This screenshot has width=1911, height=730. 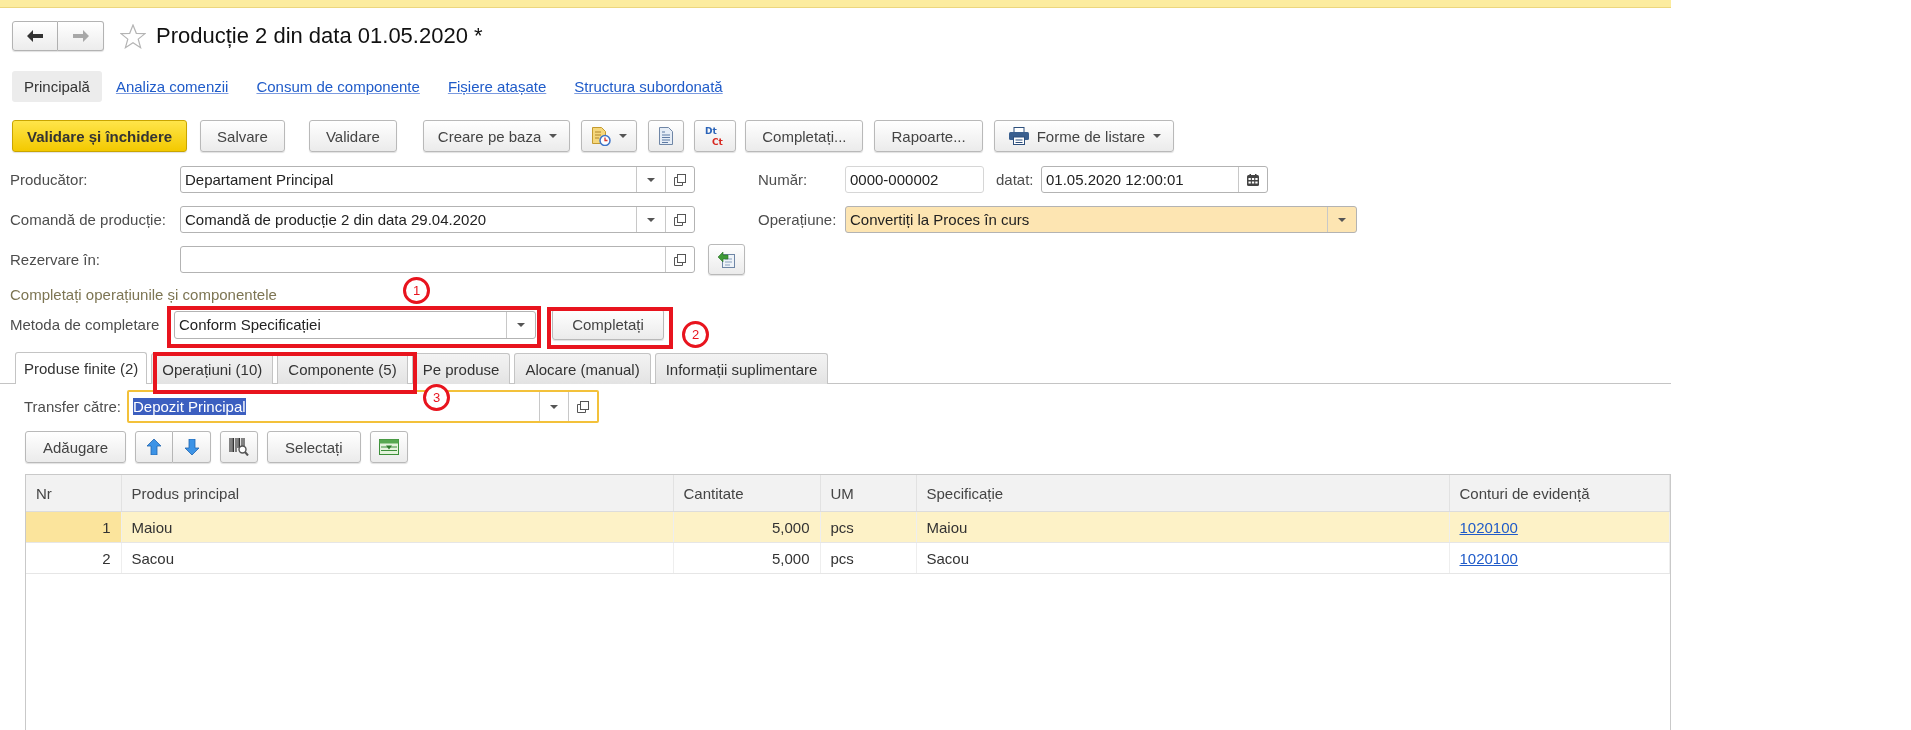 What do you see at coordinates (695, 334) in the screenshot?
I see `callout-number: 2` at bounding box center [695, 334].